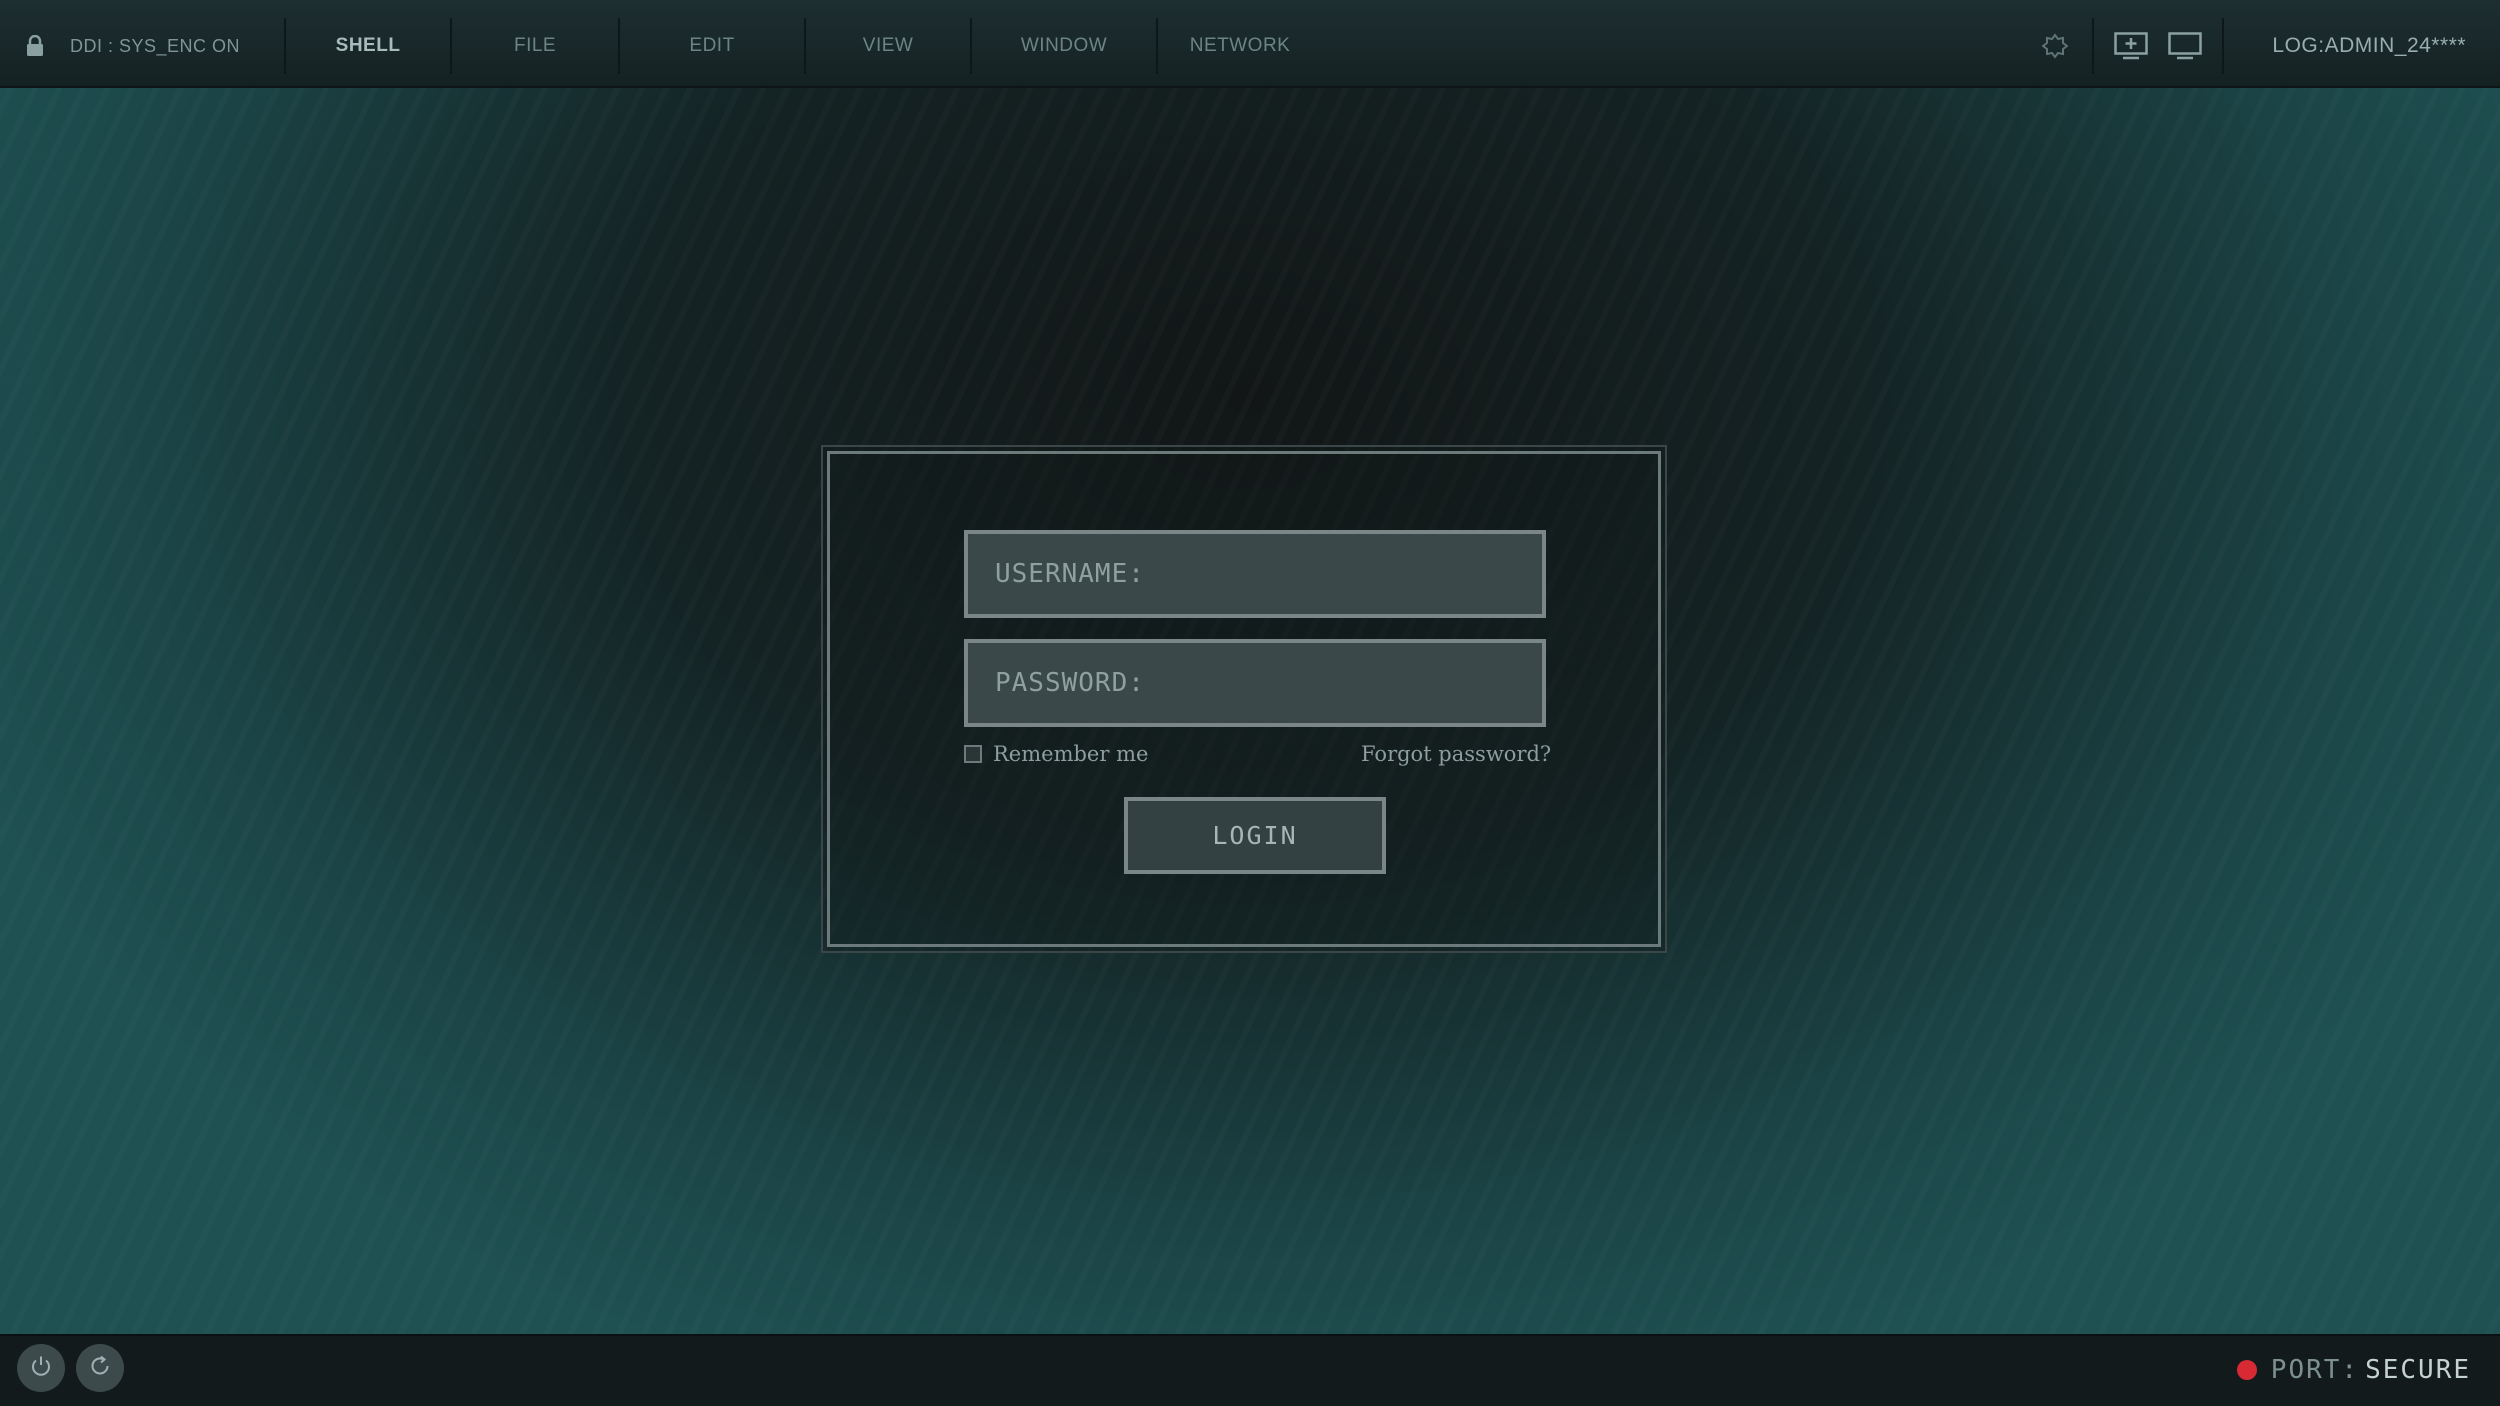 The width and height of the screenshot is (2500, 1406). I want to click on port-label: PORT:, so click(2315, 1370).